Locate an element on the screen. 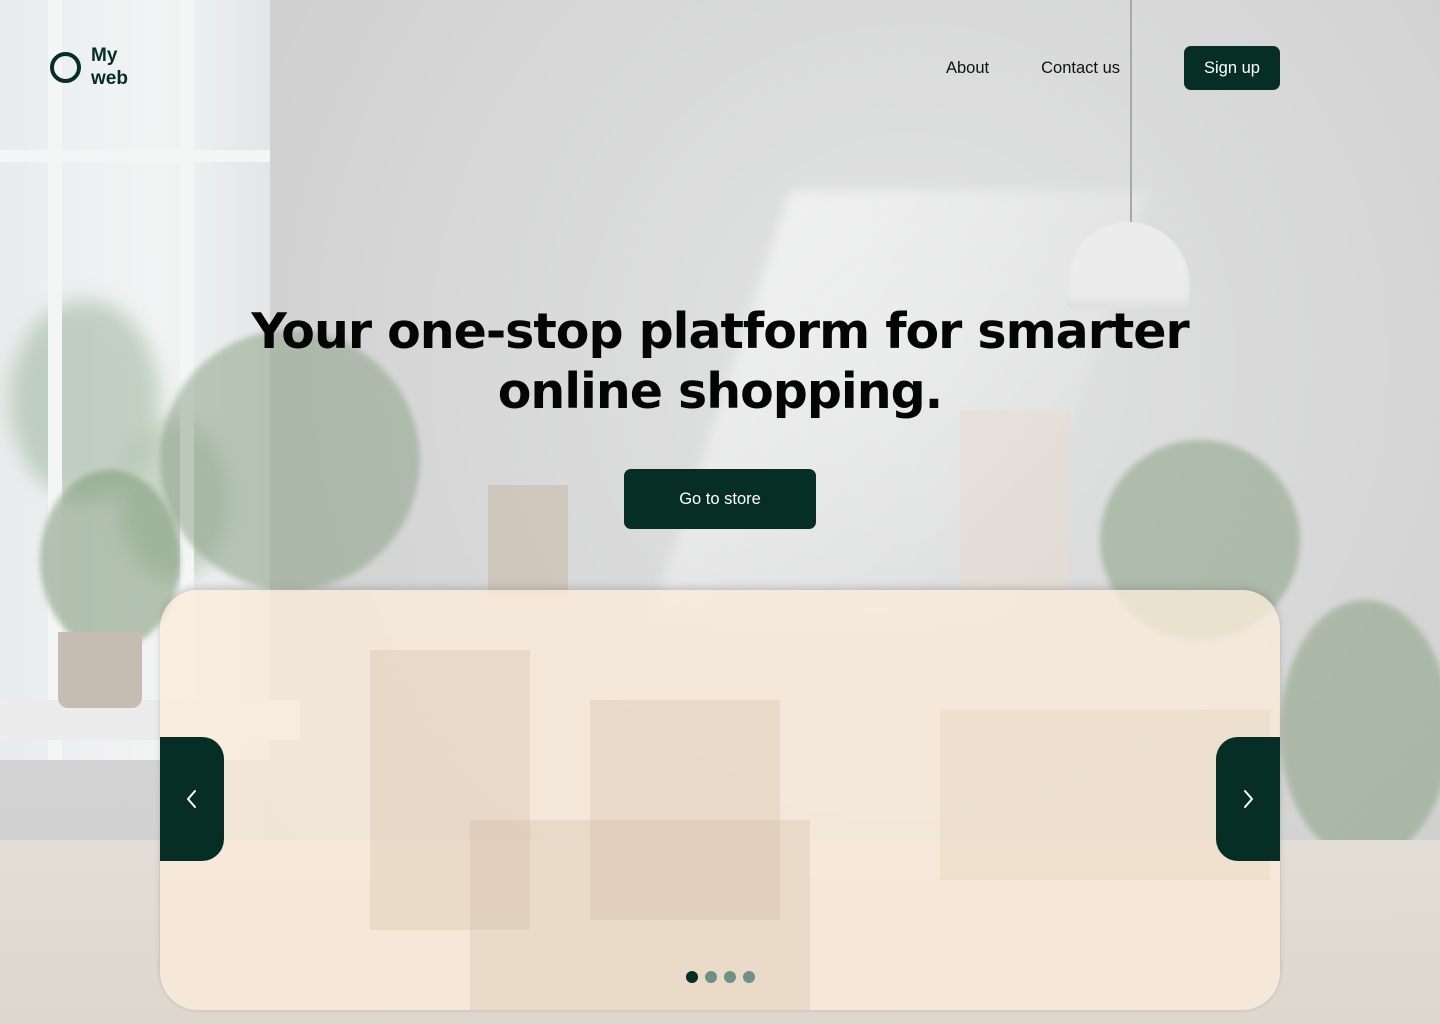  top-nav: About Contact us Sign up is located at coordinates (1113, 68).